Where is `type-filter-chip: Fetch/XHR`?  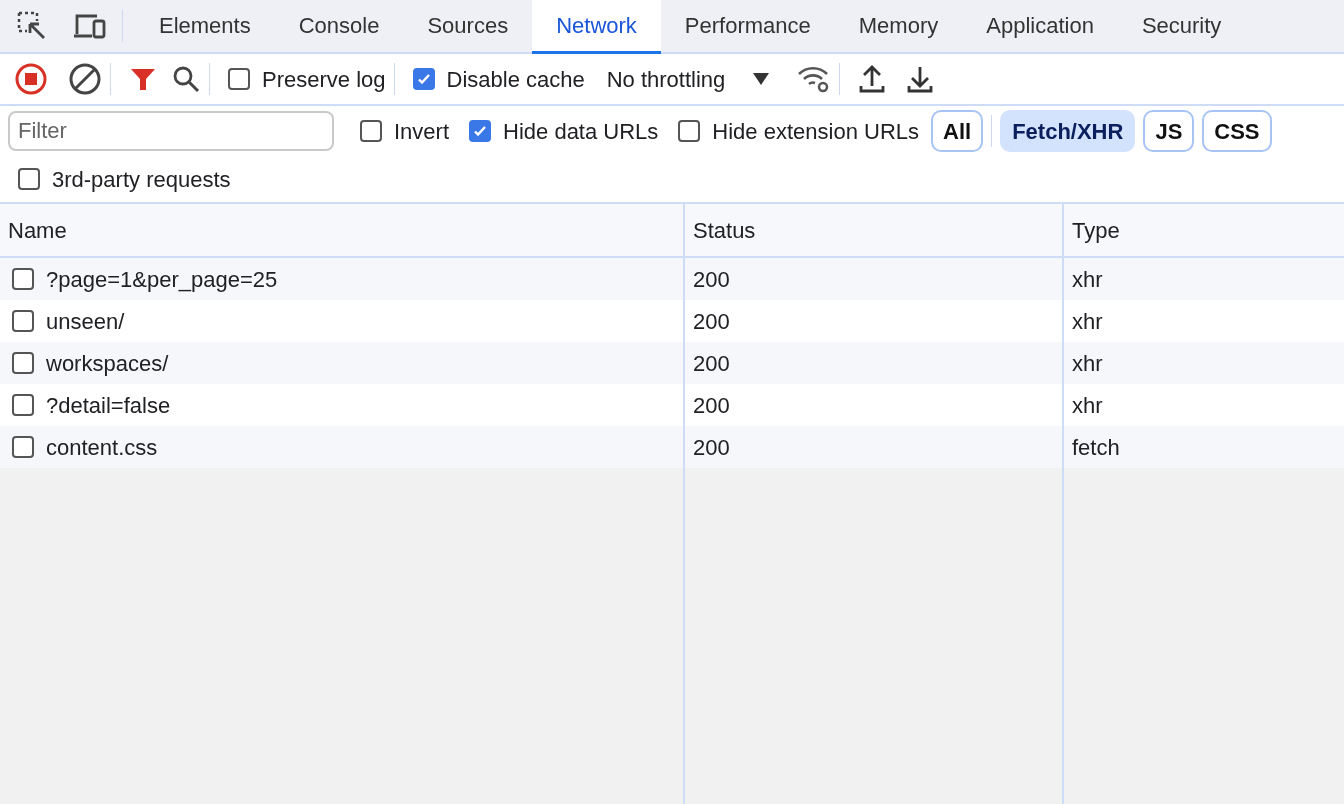 type-filter-chip: Fetch/XHR is located at coordinates (1068, 131).